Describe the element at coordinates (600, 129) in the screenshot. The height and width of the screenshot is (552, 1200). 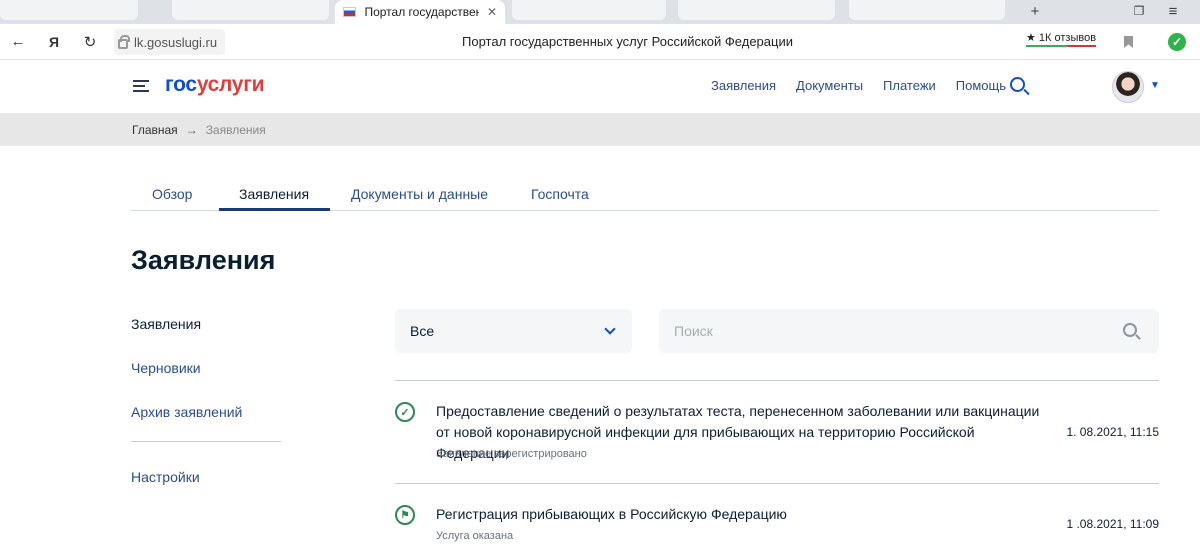
I see `breadcrumb: Главная → Заявления` at that location.